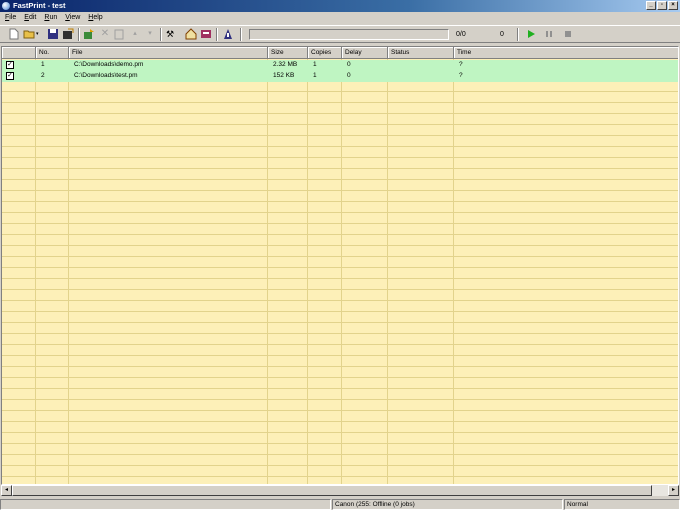 The image size is (680, 510). I want to click on column-header-no: No., so click(52, 53).